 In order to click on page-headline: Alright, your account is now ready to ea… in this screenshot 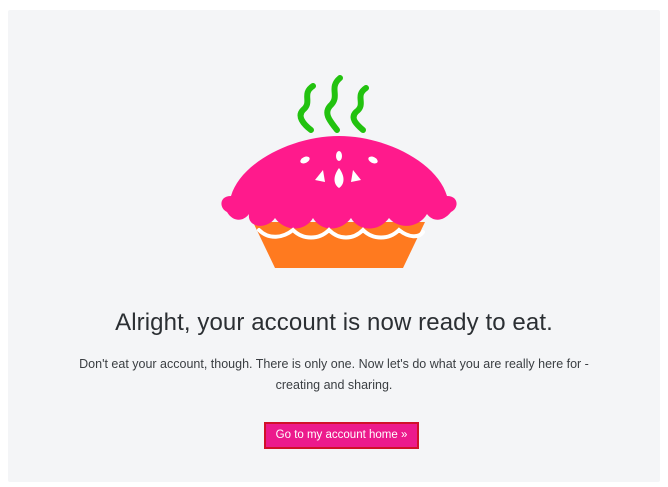, I will do `click(334, 322)`.